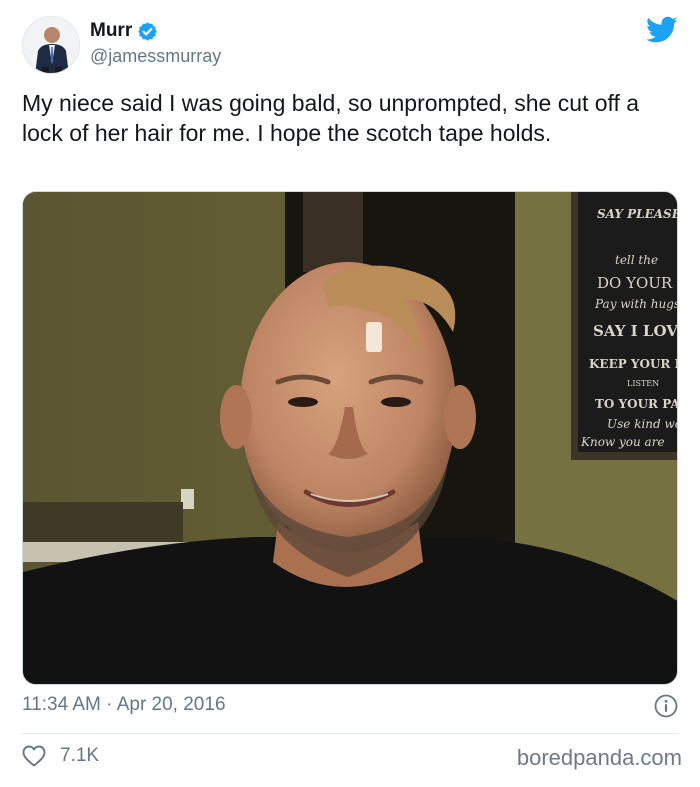 The image size is (700, 787). What do you see at coordinates (642, 424) in the screenshot?
I see `sign-line: Use kind wo` at bounding box center [642, 424].